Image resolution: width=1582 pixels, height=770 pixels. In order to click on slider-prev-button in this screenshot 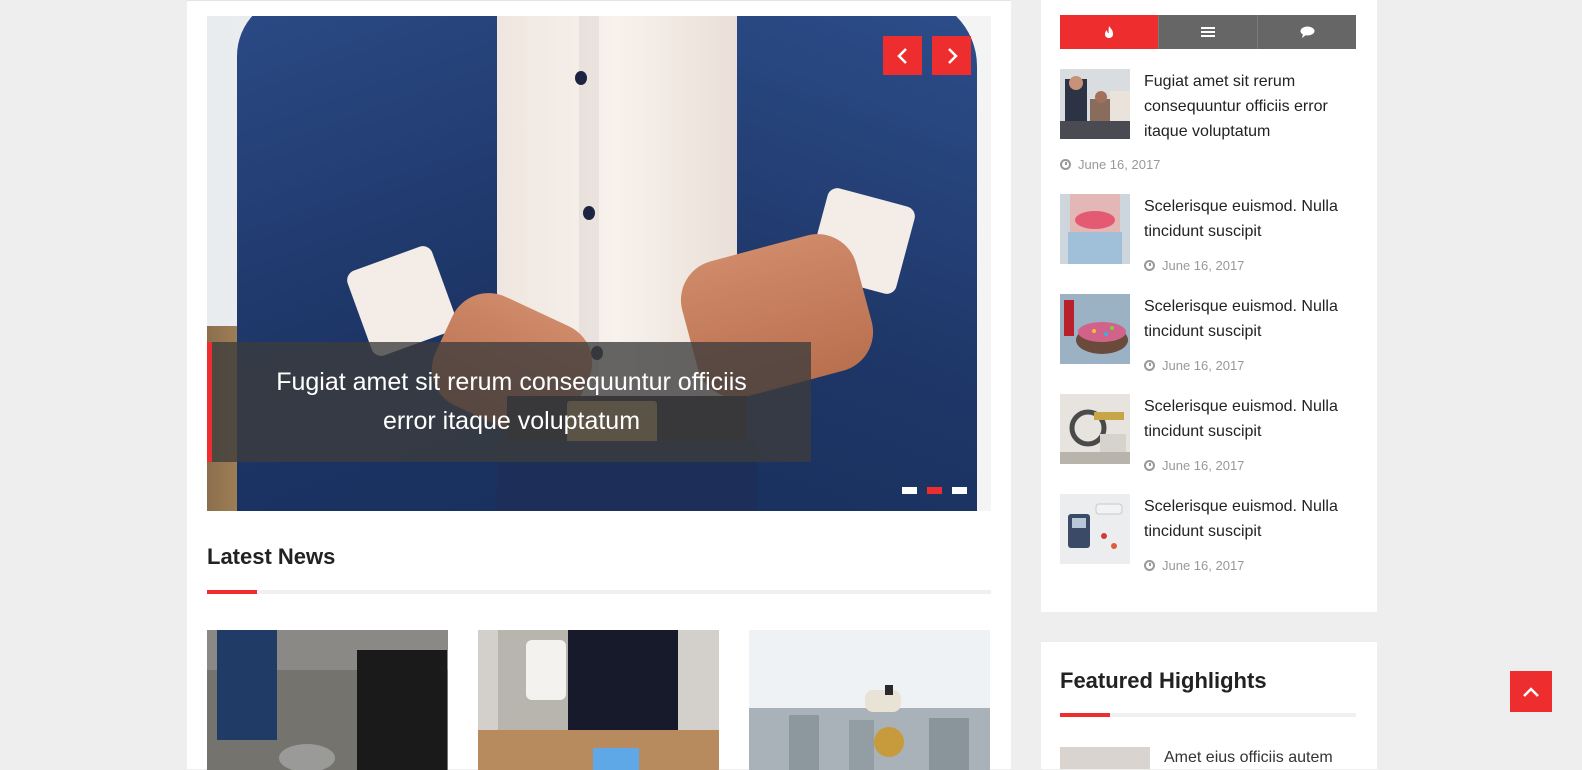, I will do `click(902, 55)`.